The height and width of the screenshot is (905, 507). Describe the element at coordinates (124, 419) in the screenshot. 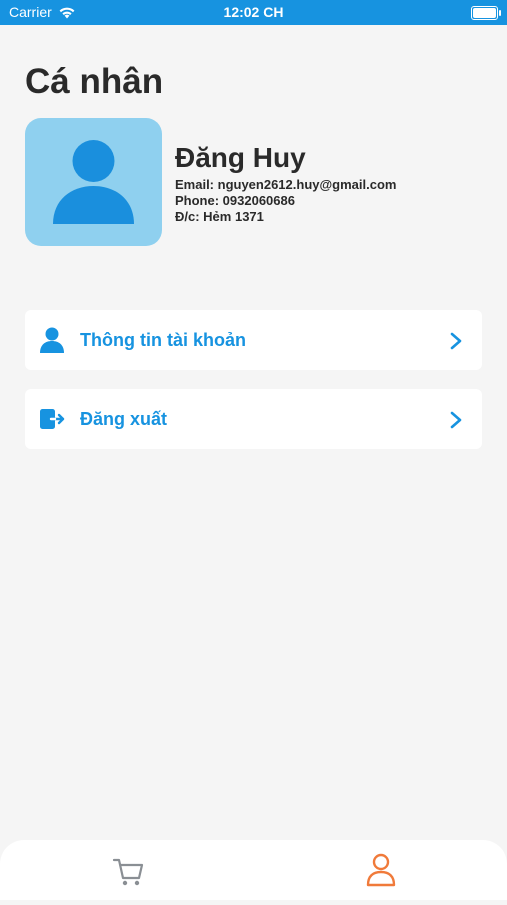

I see `logout-label: Đăng xuất` at that location.